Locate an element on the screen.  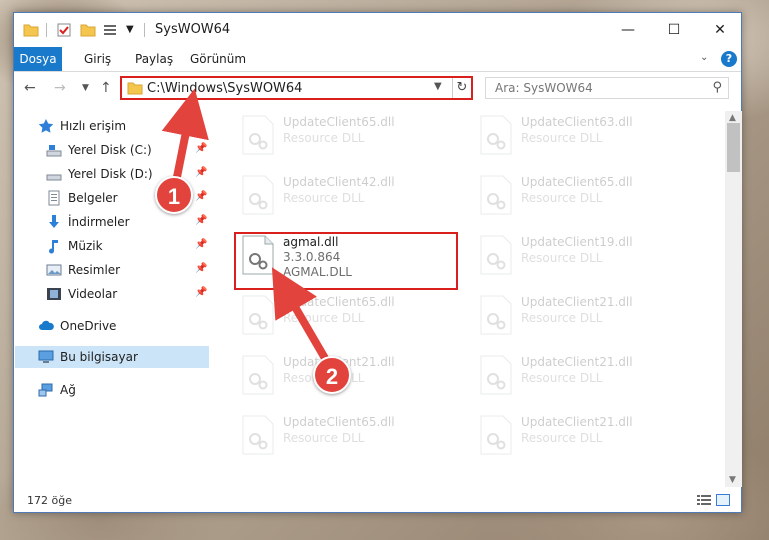
file-name: UpdateClient63.dll is located at coordinates (577, 122).